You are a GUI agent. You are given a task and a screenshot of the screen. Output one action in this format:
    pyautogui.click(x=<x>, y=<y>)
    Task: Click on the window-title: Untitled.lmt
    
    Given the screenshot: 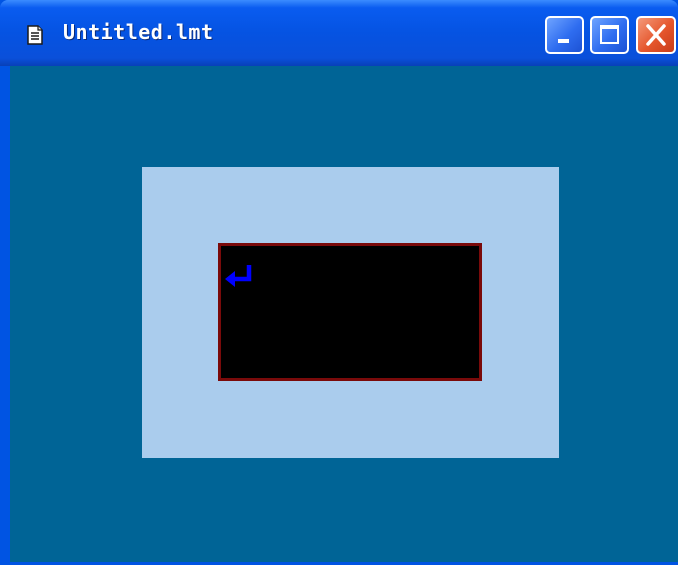 What is the action you would take?
    pyautogui.click(x=138, y=32)
    